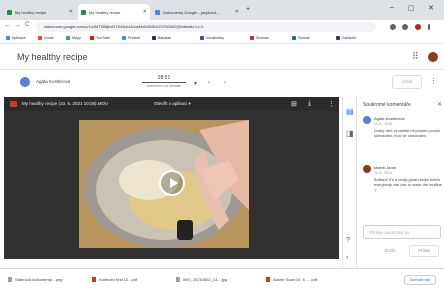  What do you see at coordinates (350, 111) in the screenshot?
I see `comment-panel-icon: ▤` at bounding box center [350, 111].